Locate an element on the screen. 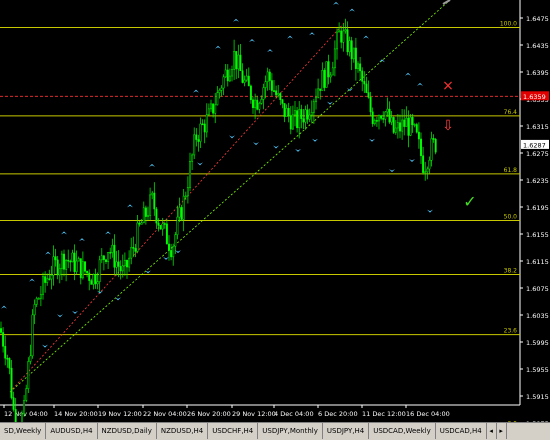  tab-scroll-right-icon: ▸ is located at coordinates (502, 431).